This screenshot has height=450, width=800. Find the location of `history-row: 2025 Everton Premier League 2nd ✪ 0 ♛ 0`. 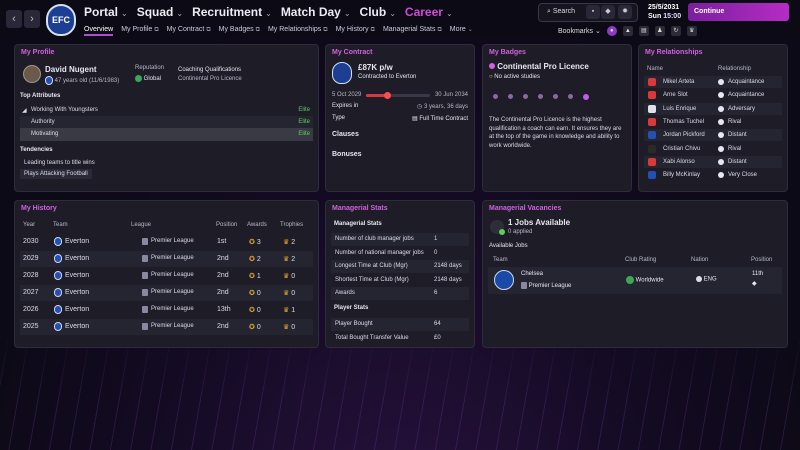

history-row: 2025 Everton Premier League 2nd ✪ 0 ♛ 0 is located at coordinates (166, 327).